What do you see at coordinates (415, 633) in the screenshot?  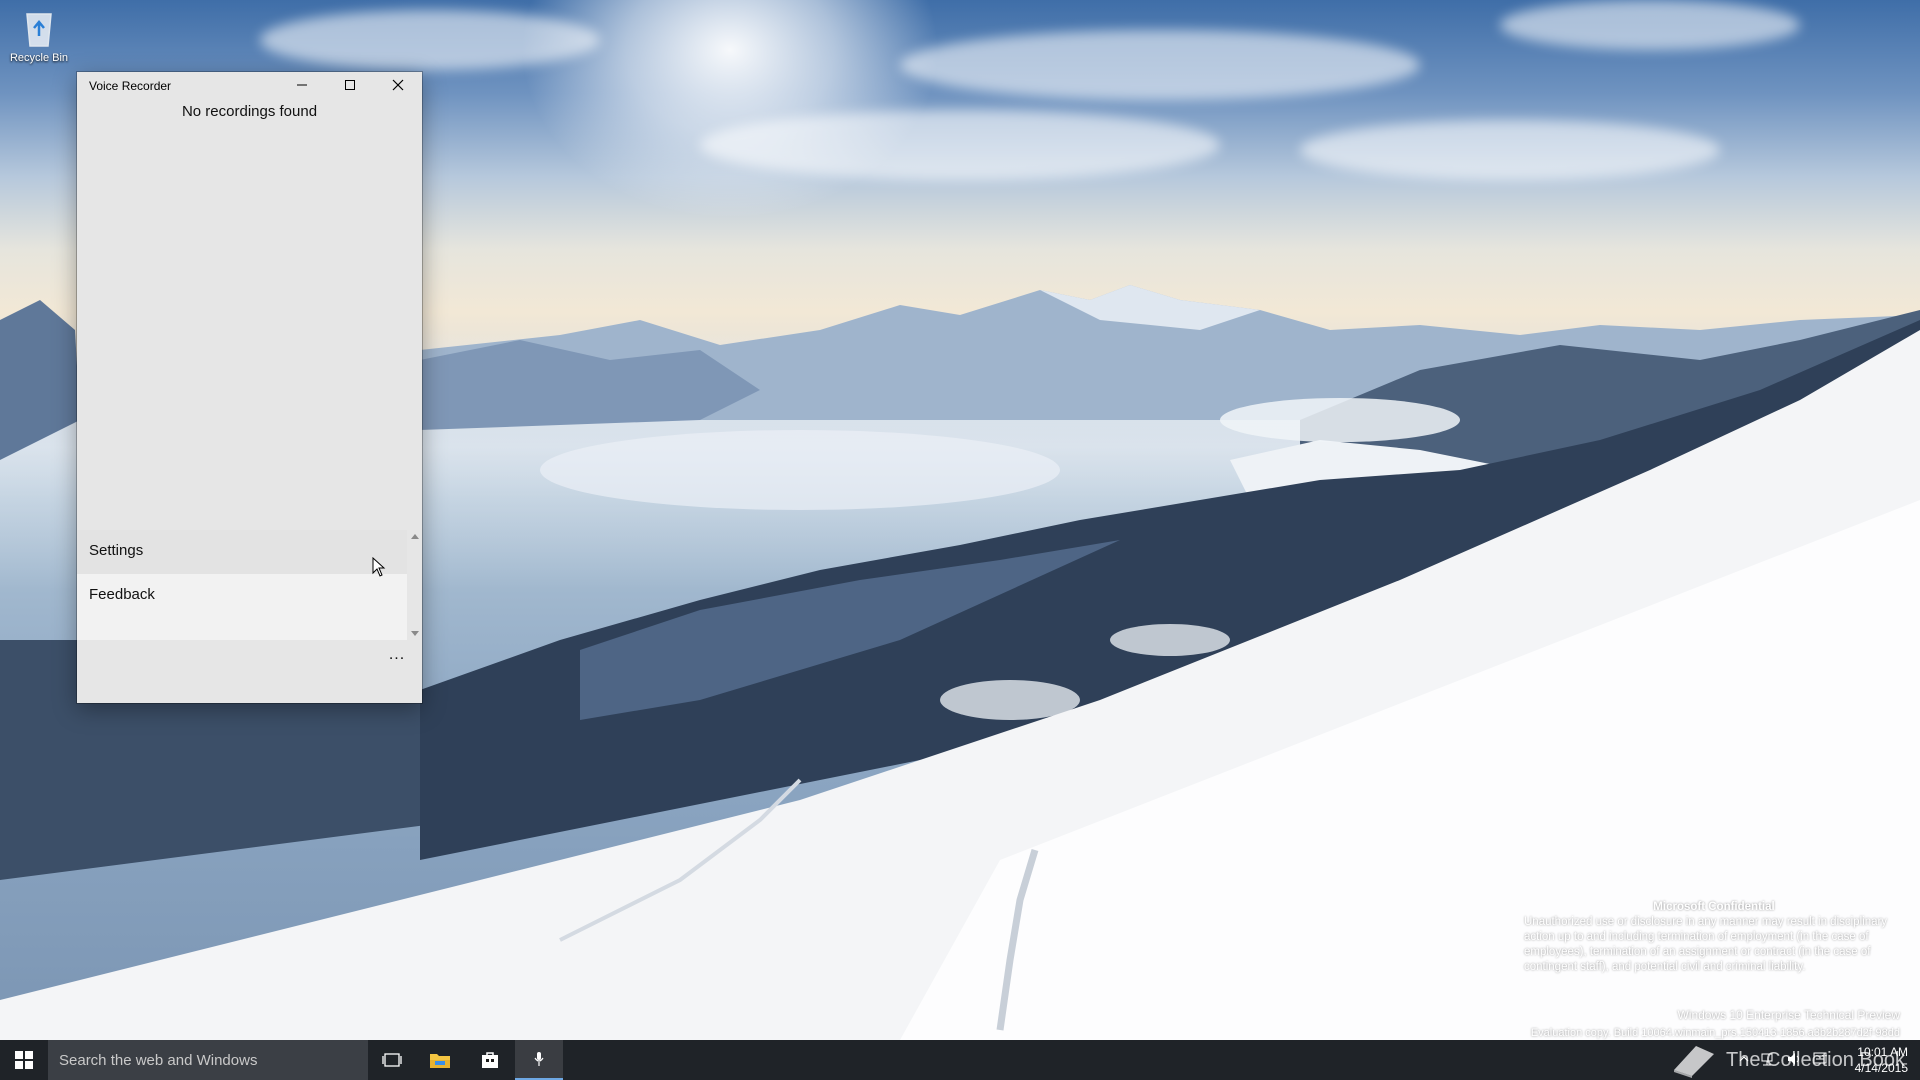 I see `scroll-down-icon` at bounding box center [415, 633].